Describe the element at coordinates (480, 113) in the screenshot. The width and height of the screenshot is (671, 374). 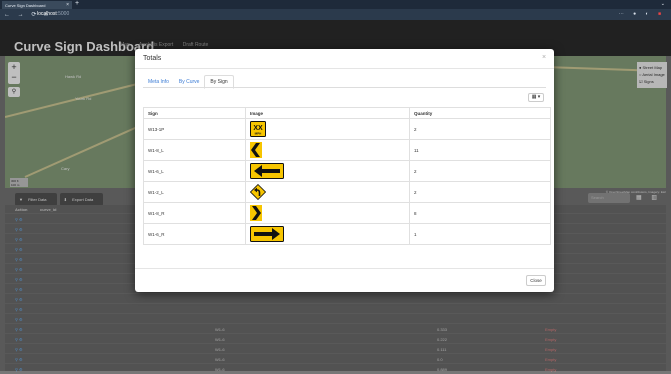
I see `header-quantity: Quantity` at that location.